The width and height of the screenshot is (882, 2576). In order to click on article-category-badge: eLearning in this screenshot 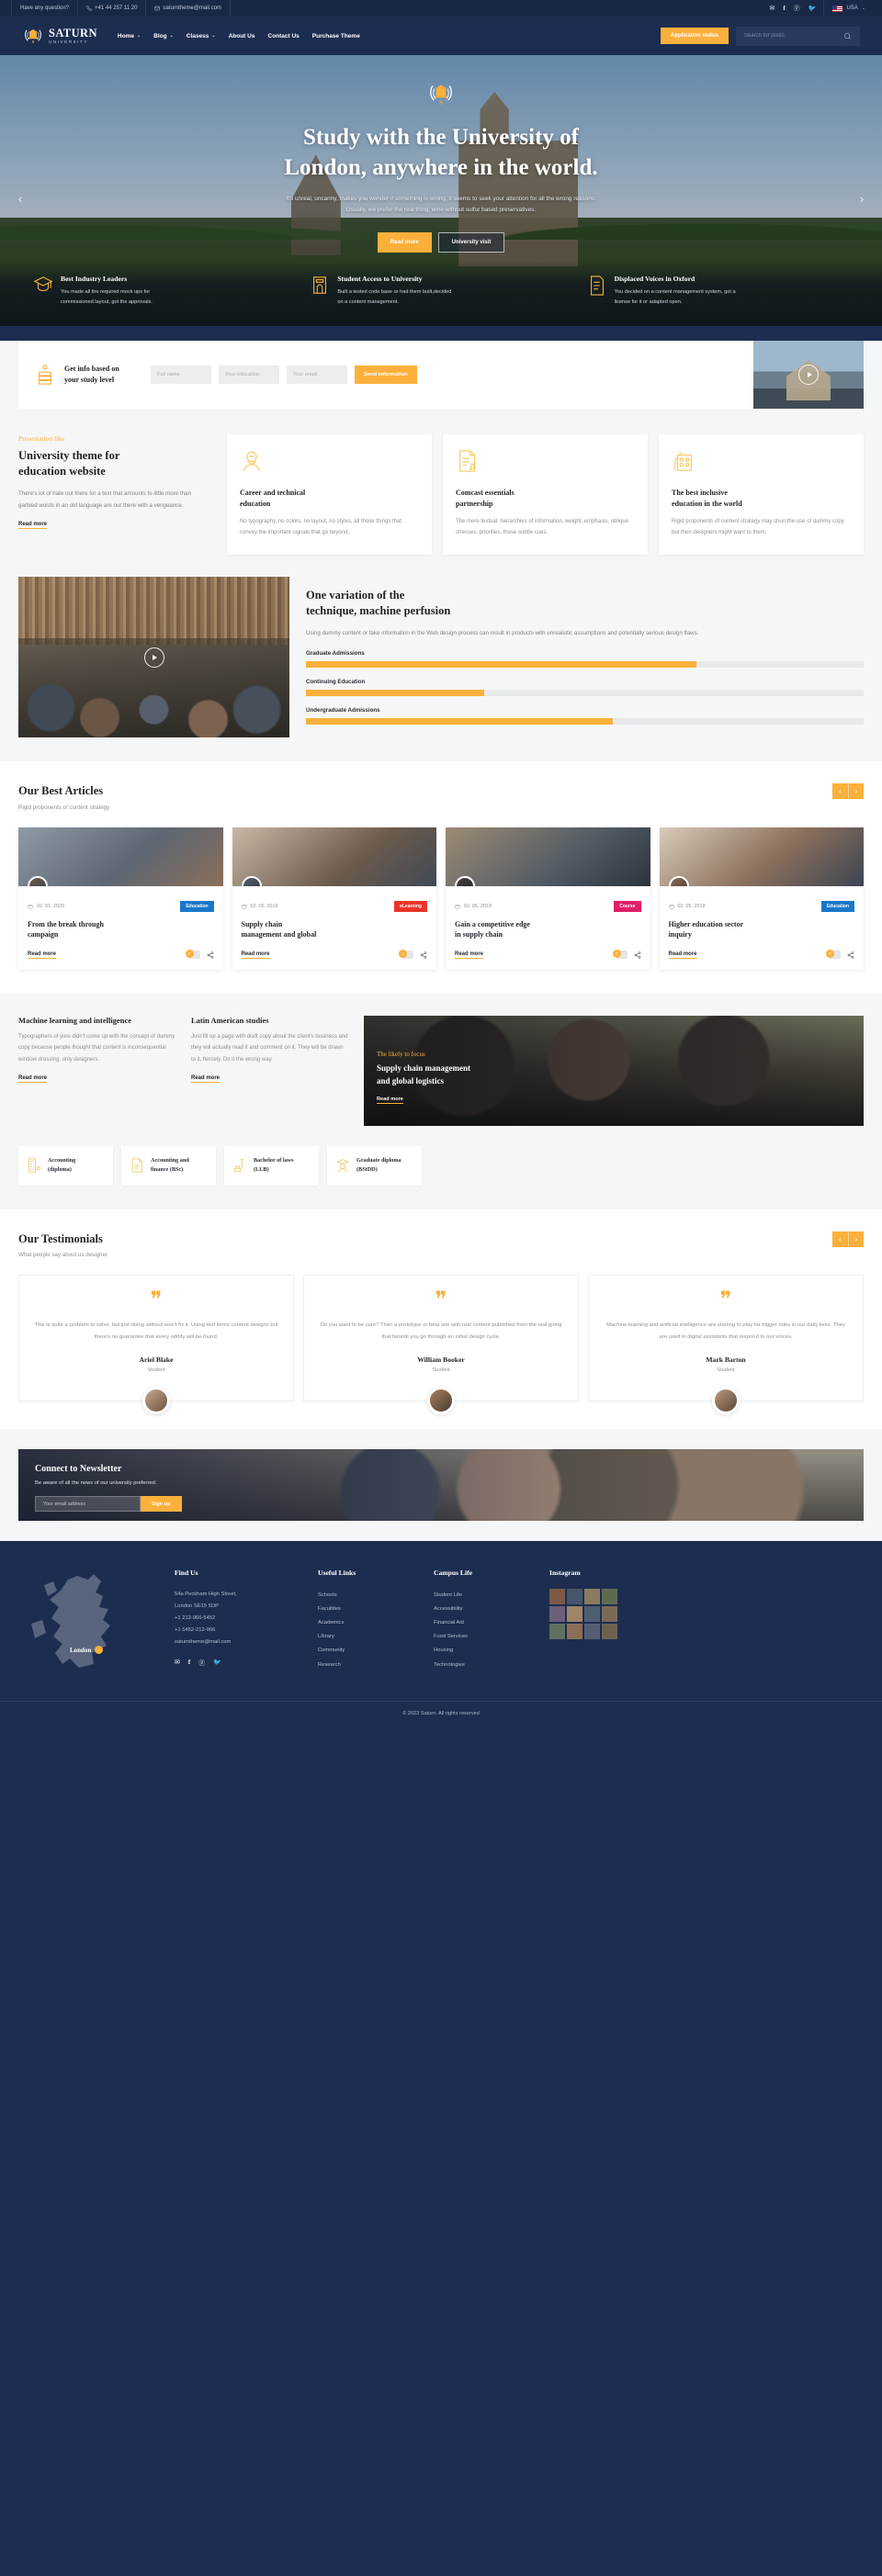, I will do `click(410, 906)`.